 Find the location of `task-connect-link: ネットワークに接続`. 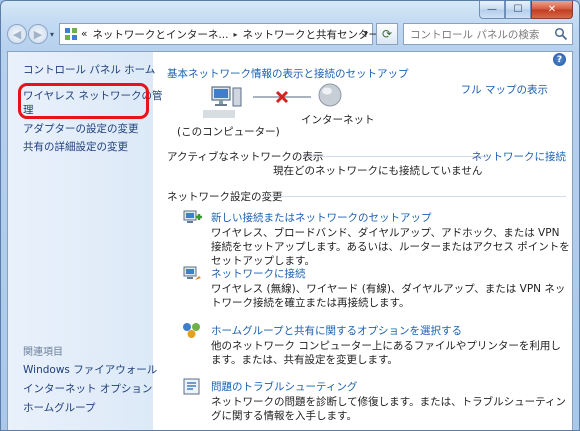

task-connect-link: ネットワークに接続 is located at coordinates (258, 273).